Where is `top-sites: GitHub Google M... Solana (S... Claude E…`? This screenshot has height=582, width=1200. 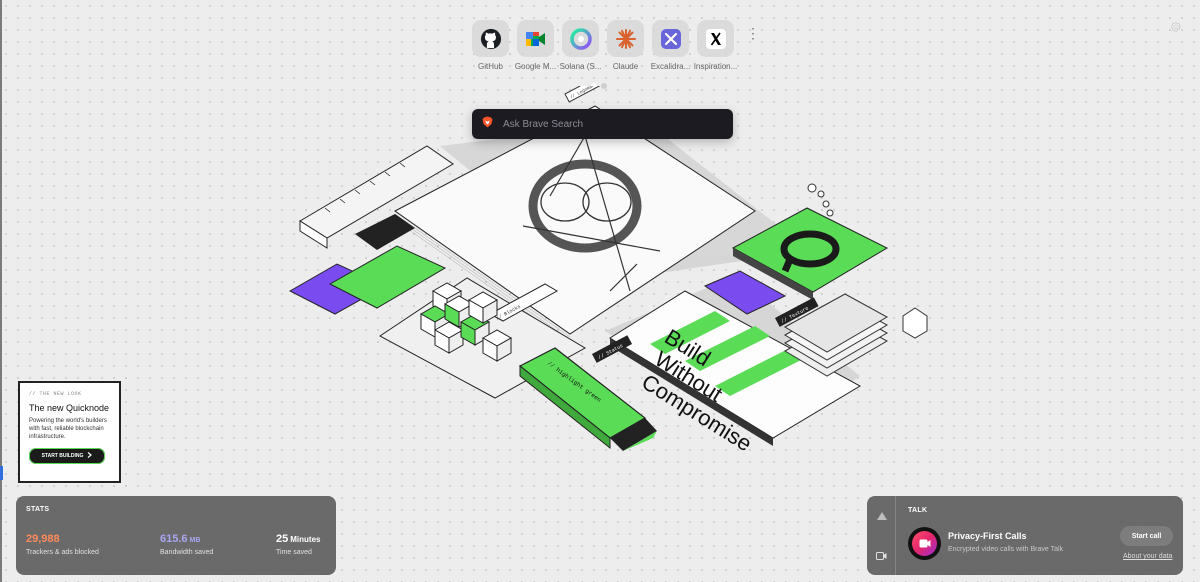
top-sites: GitHub Google M... Solana (S... Claude E… is located at coordinates (604, 45).